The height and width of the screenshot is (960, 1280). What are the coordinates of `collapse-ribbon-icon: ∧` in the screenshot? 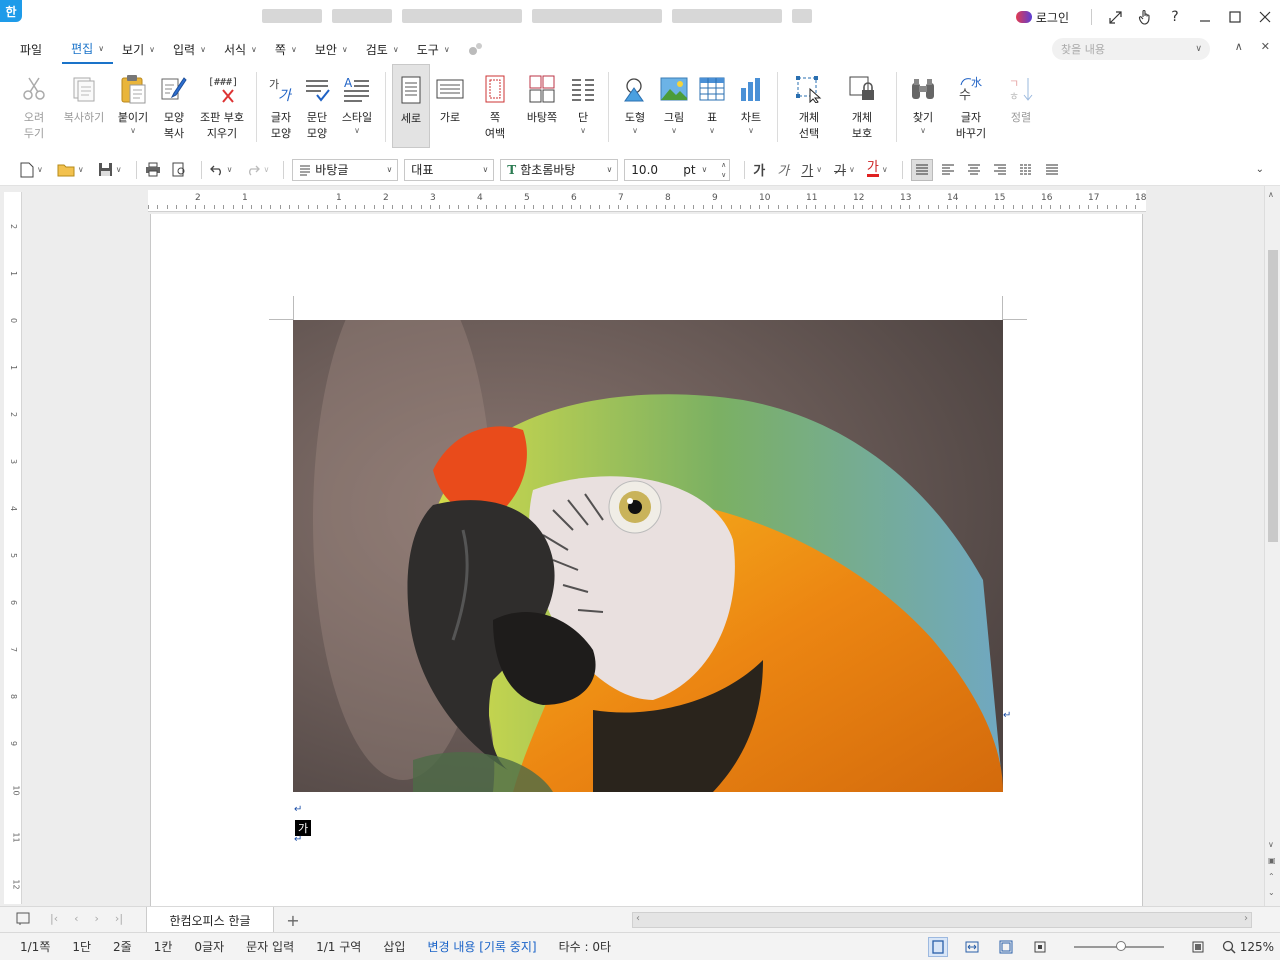 It's located at (1239, 46).